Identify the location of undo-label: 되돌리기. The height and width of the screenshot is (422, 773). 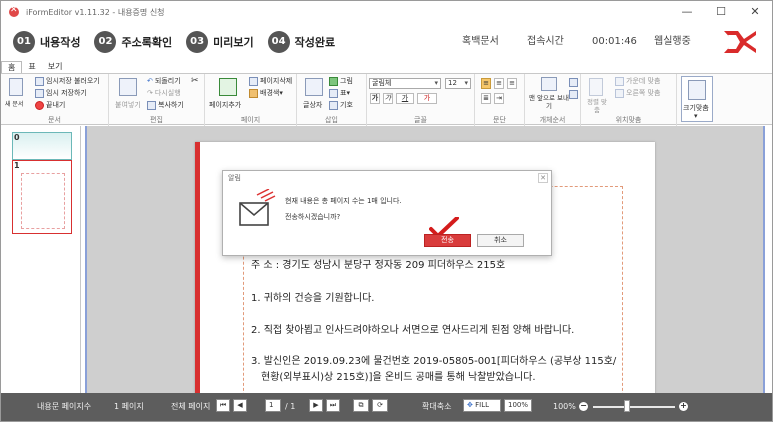
(167, 81).